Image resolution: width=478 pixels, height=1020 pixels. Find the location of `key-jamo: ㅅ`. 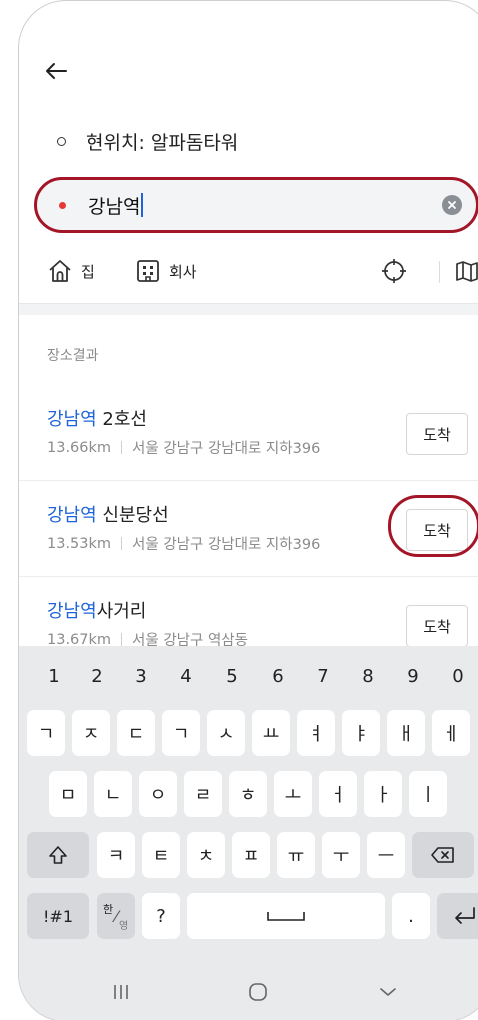

key-jamo: ㅅ is located at coordinates (226, 733).